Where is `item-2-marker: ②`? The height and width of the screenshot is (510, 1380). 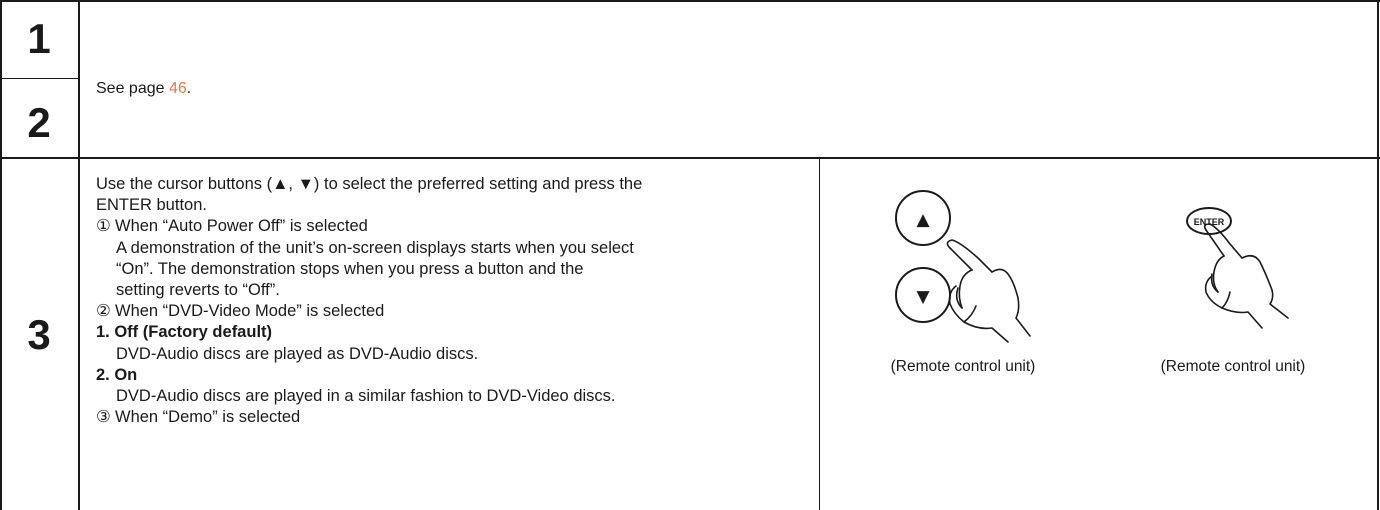
item-2-marker: ② is located at coordinates (103, 311).